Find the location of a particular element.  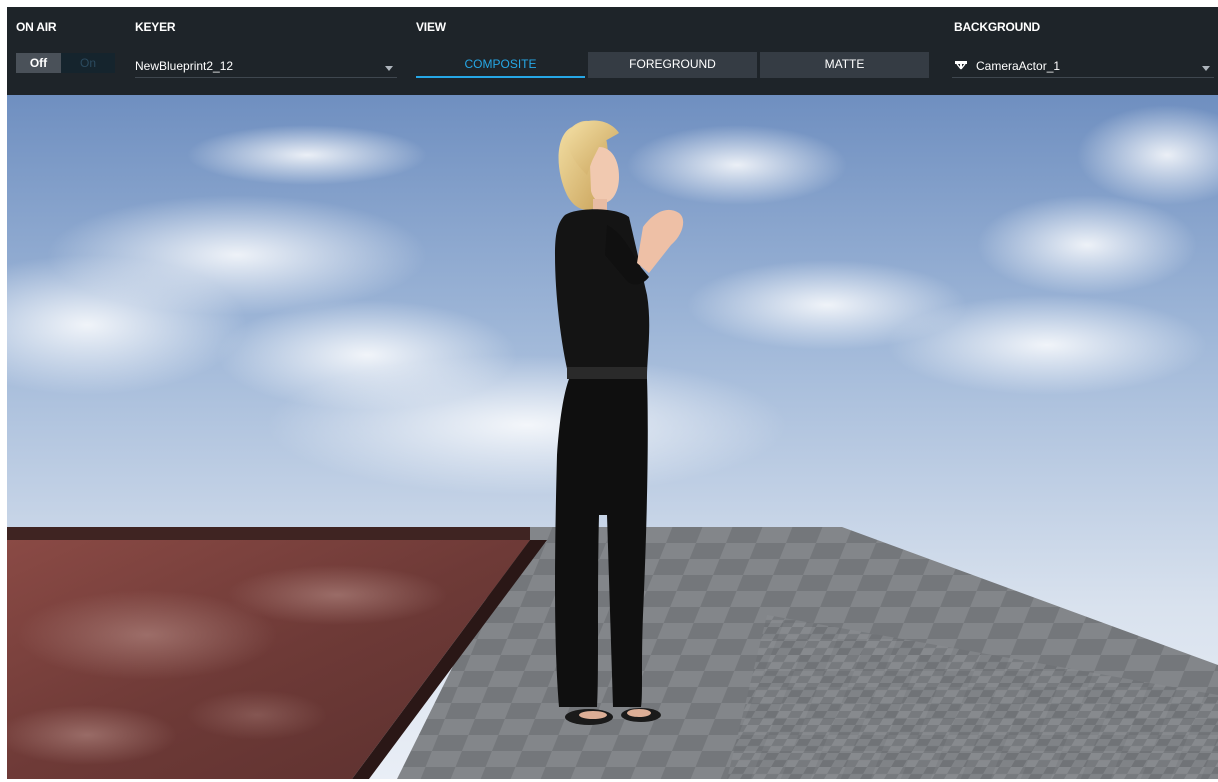

background-label: BACKGROUND is located at coordinates (997, 27).